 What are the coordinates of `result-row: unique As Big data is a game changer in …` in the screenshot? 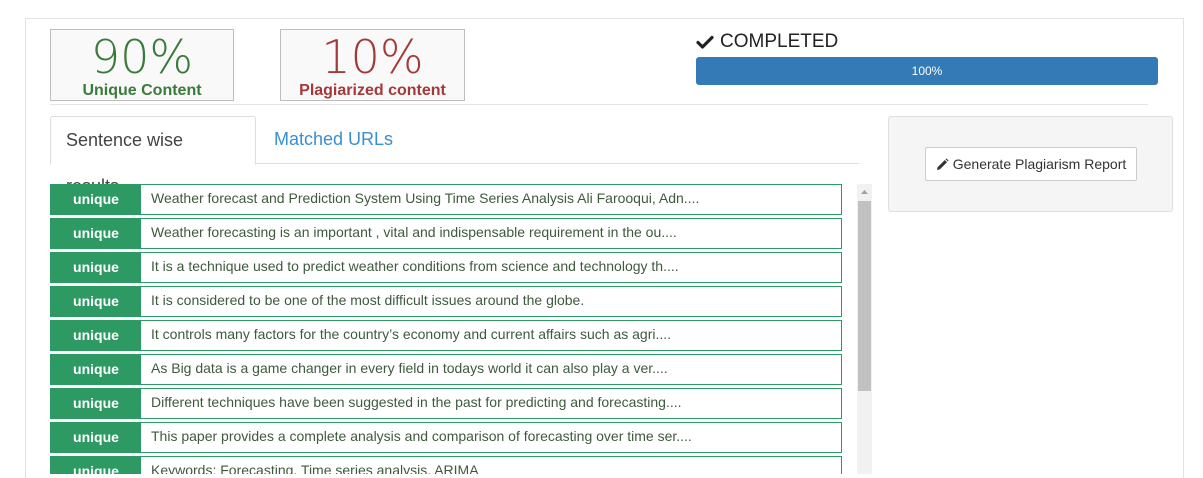 It's located at (446, 369).